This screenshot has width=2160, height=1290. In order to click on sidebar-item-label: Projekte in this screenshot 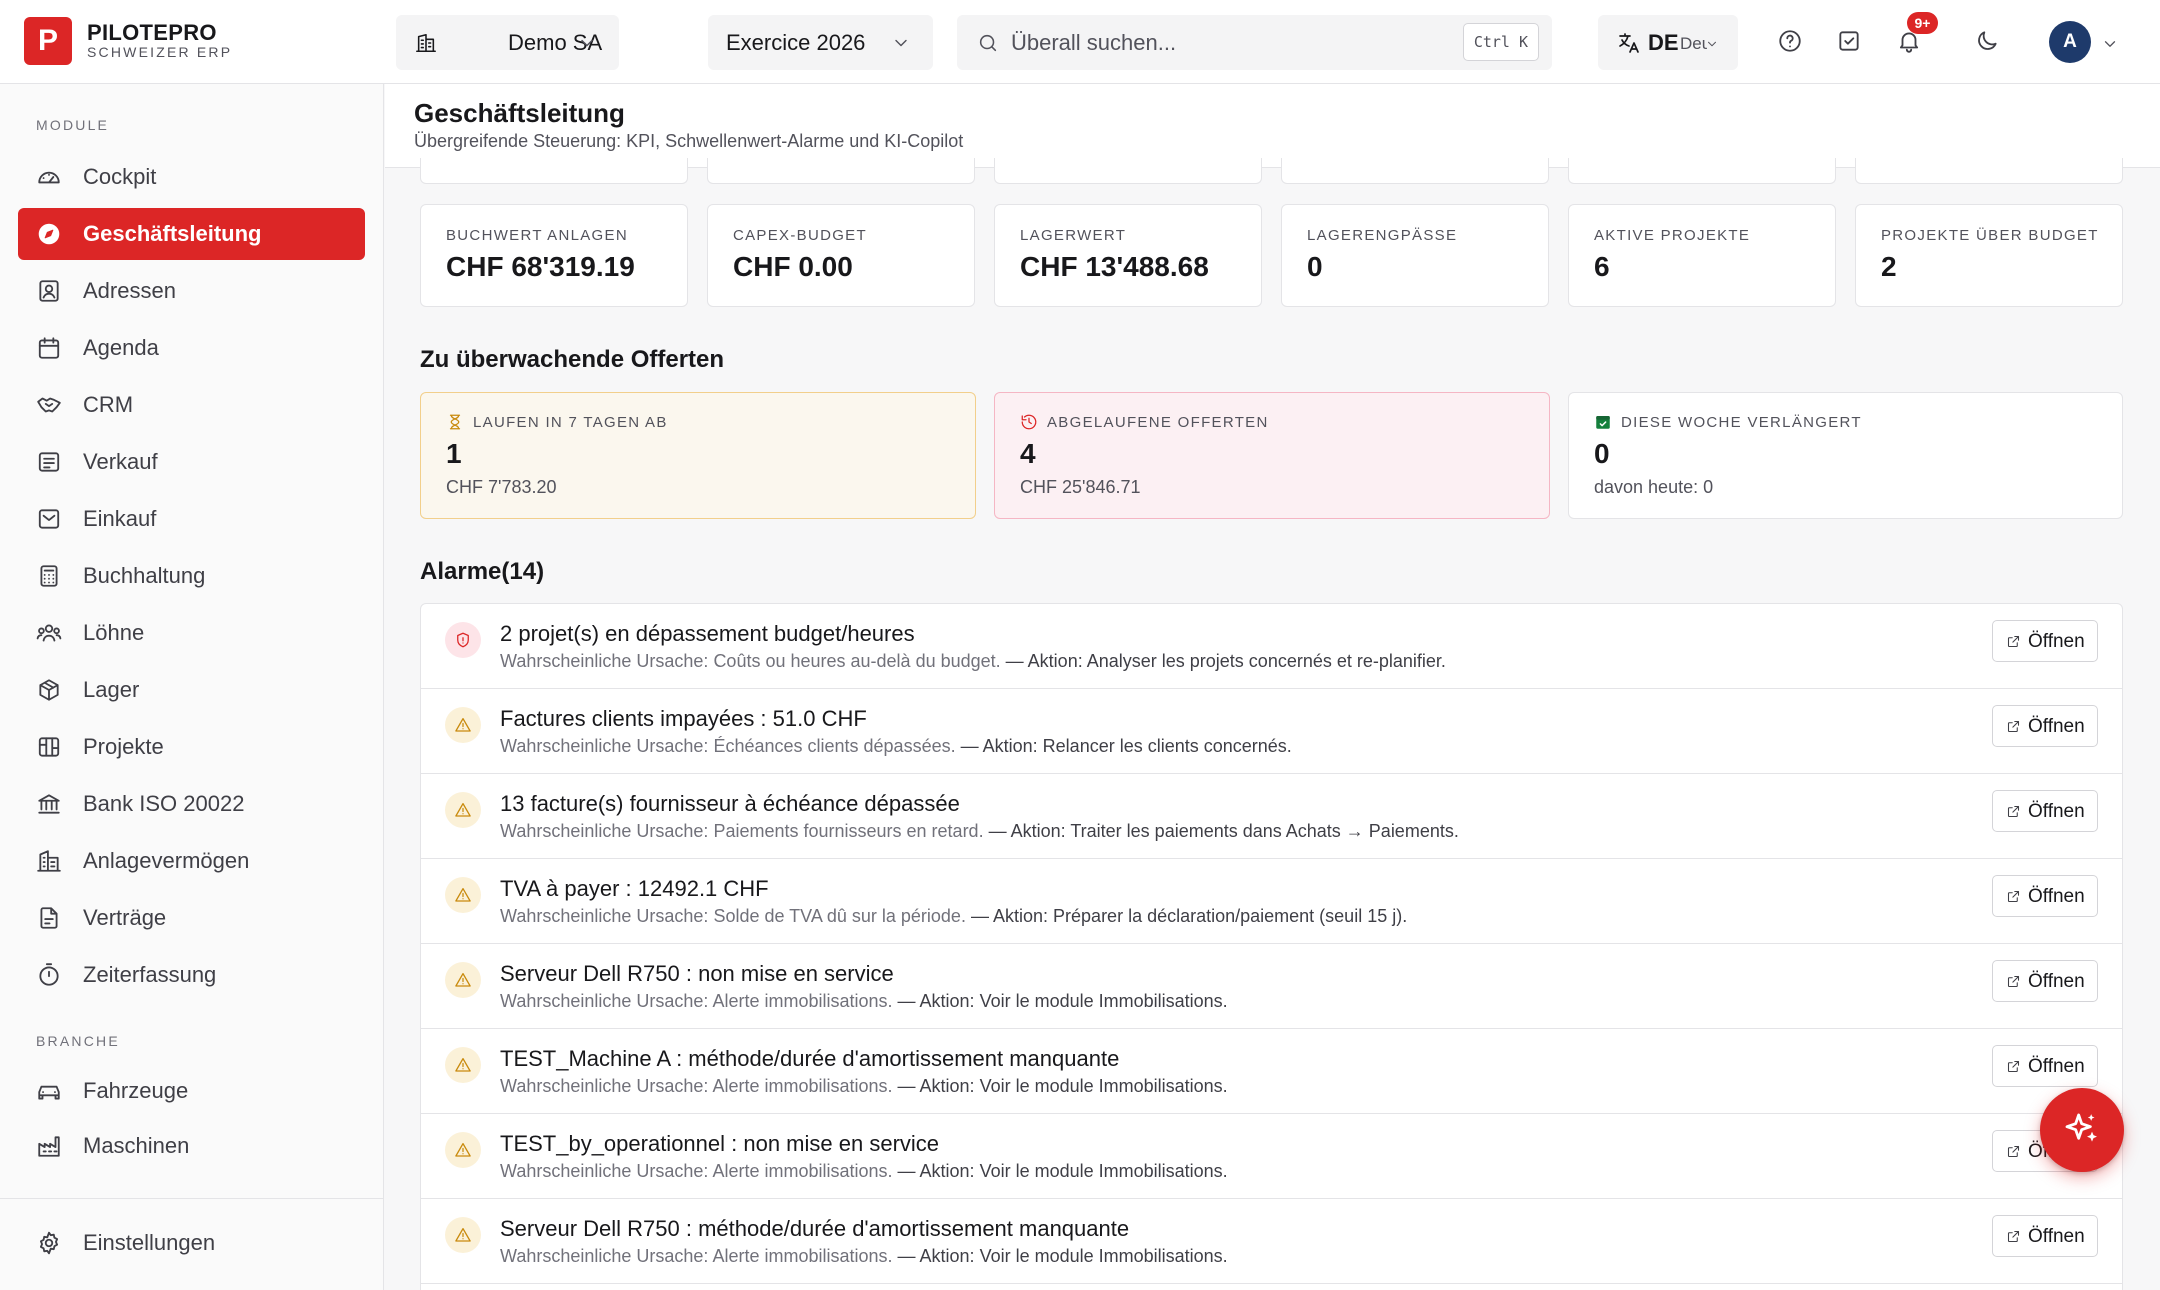, I will do `click(123, 746)`.